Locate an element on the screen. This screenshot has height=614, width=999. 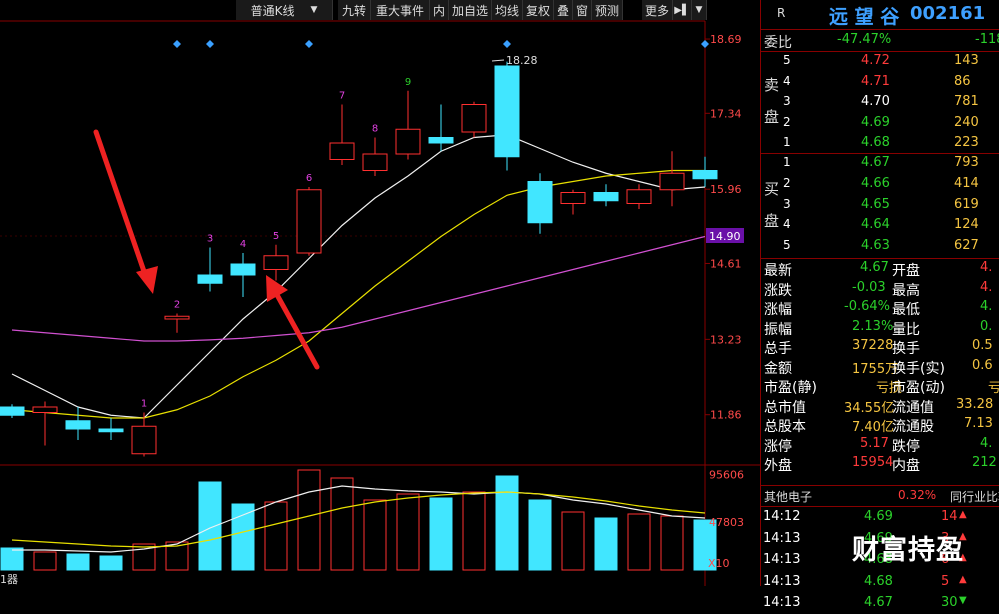
sell-level: 1 is located at coordinates (787, 142).